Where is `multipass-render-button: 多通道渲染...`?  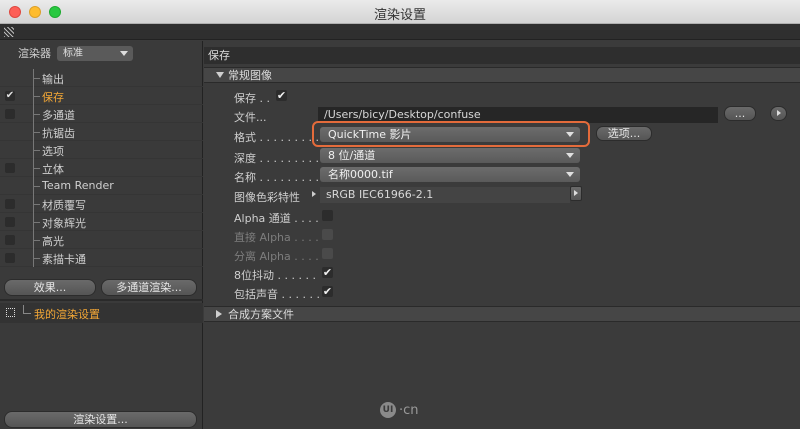 multipass-render-button: 多通道渲染... is located at coordinates (149, 287).